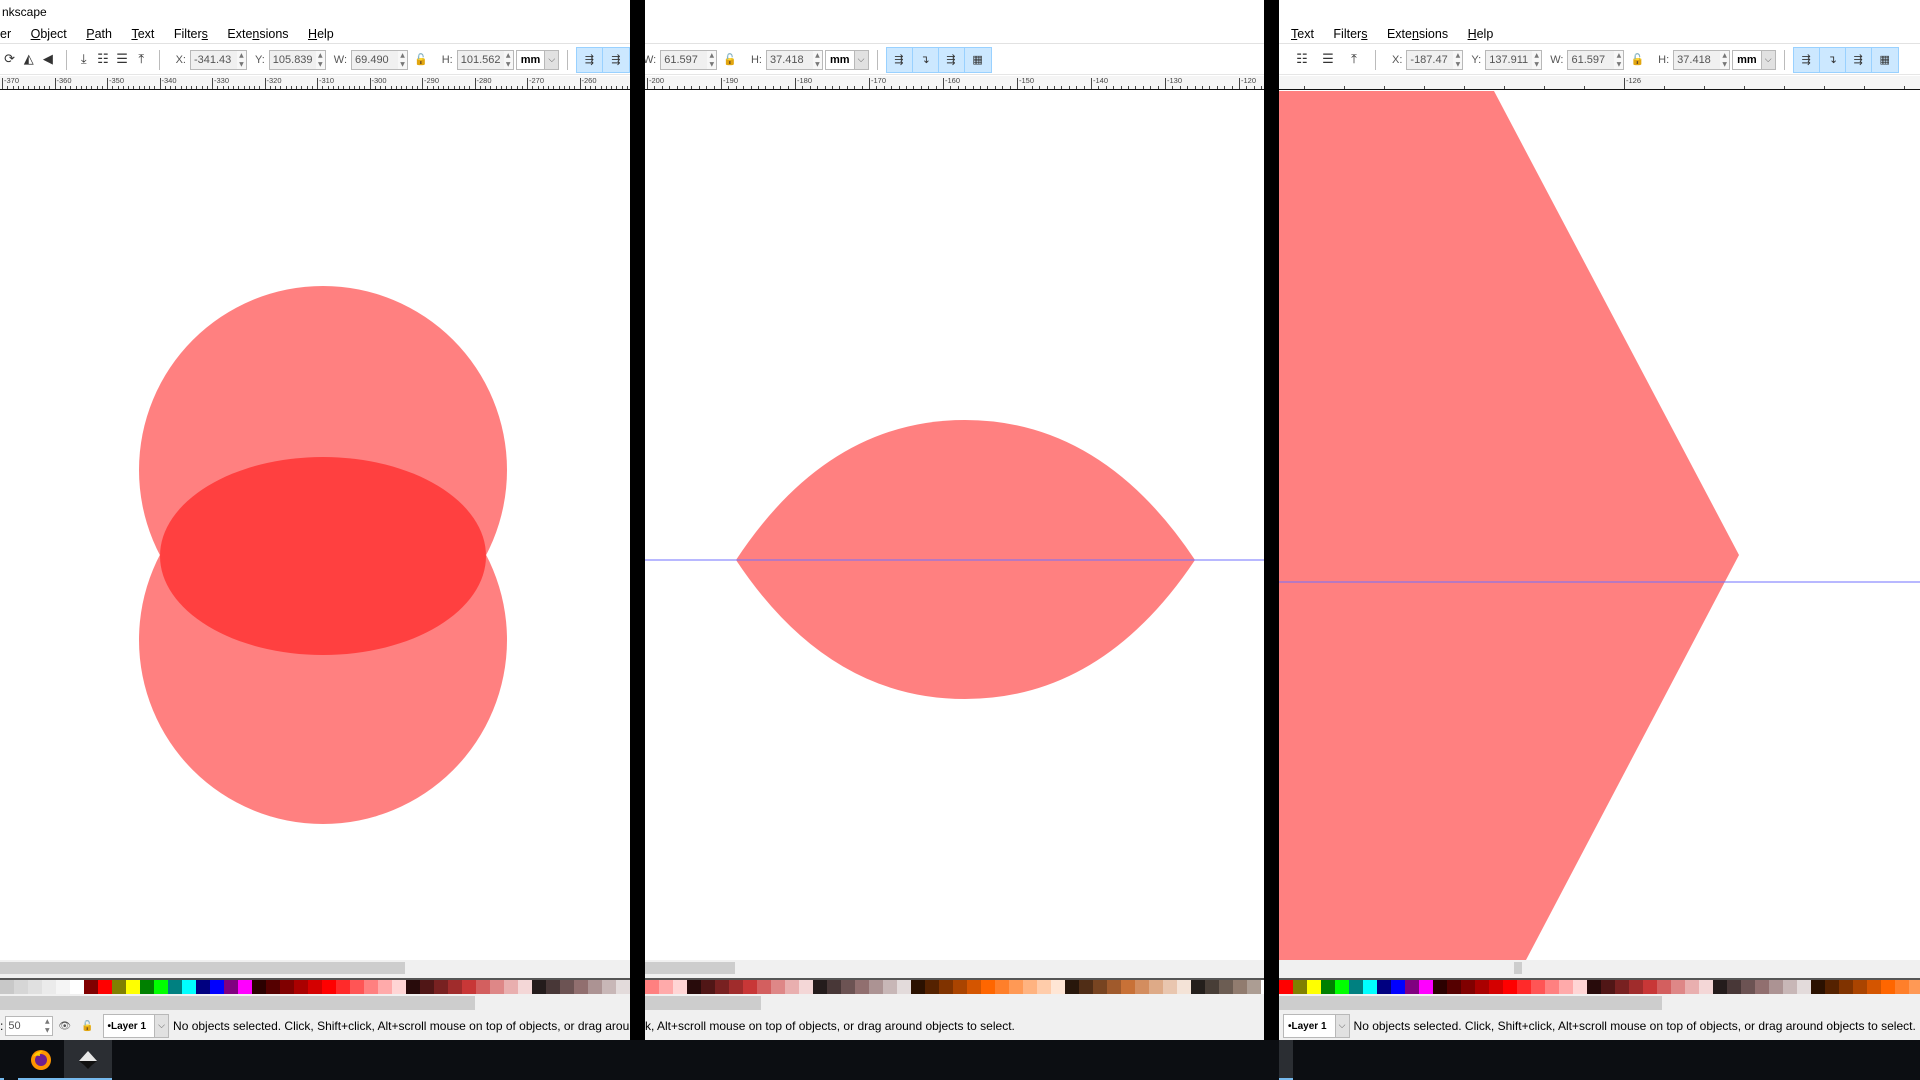 The image size is (1920, 1080). What do you see at coordinates (712, 59) in the screenshot?
I see `w-spinner: ▲ ▼` at bounding box center [712, 59].